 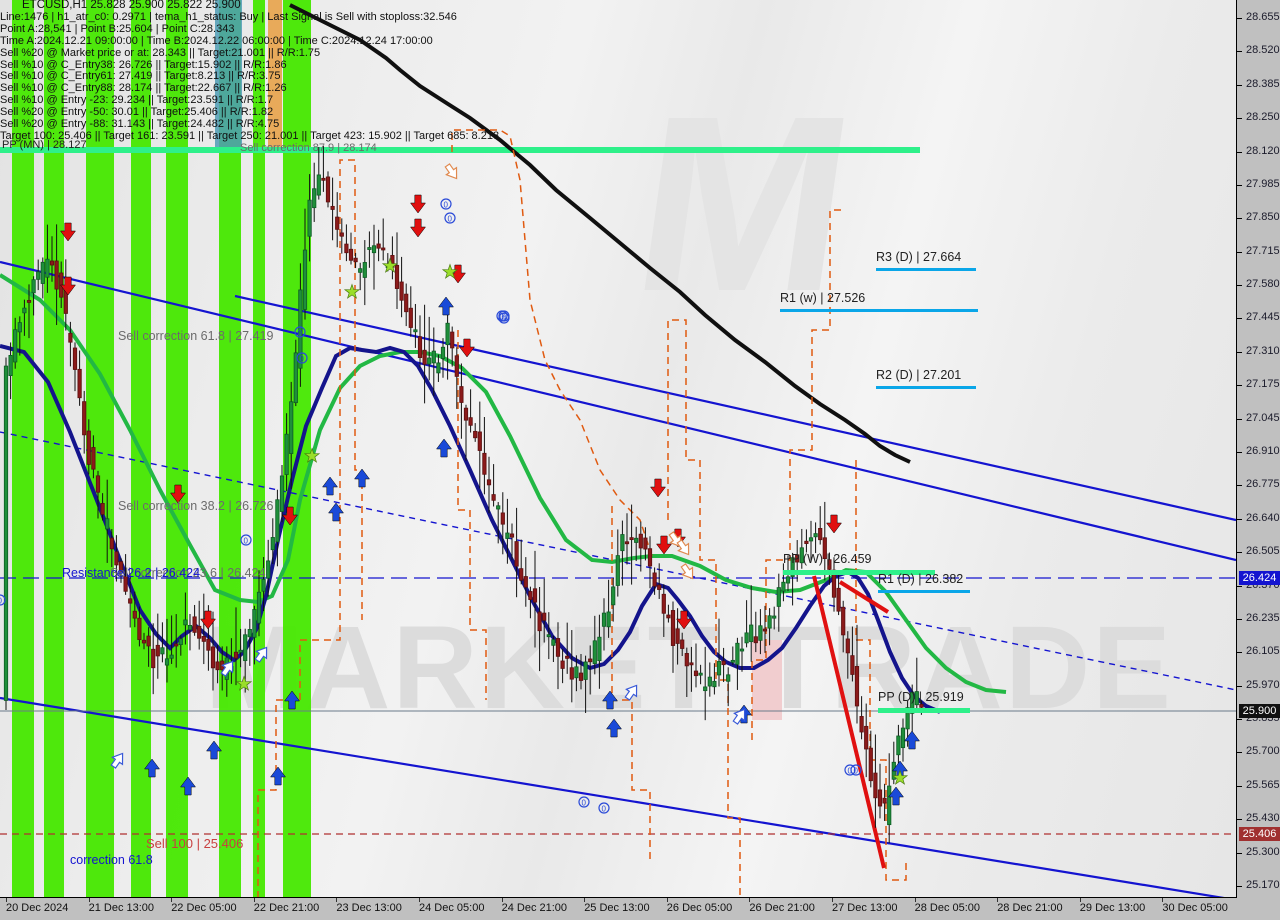 I want to click on current-price-box: 25.900, so click(x=1259, y=711).